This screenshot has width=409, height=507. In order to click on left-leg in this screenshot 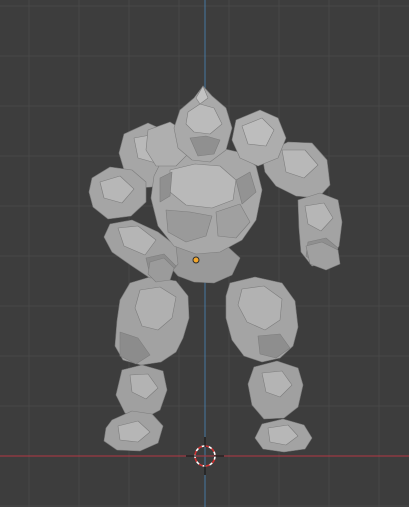, I will do `click(269, 364)`.